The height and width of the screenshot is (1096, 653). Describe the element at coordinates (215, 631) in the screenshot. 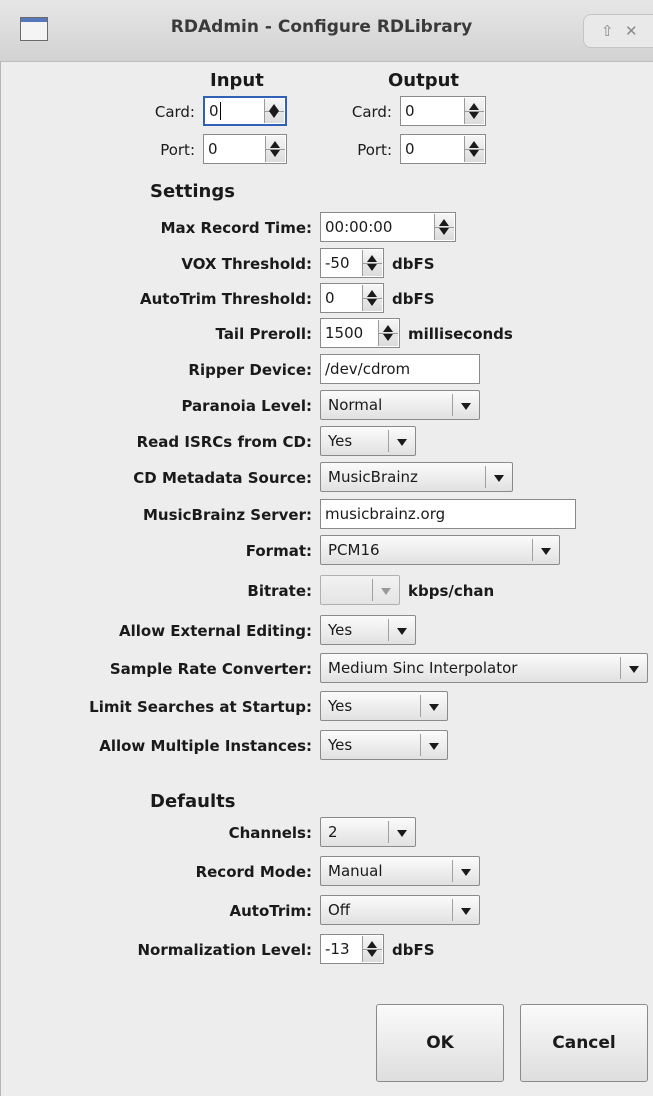

I see `allow-external-editing-label: Allow External Editing:` at that location.